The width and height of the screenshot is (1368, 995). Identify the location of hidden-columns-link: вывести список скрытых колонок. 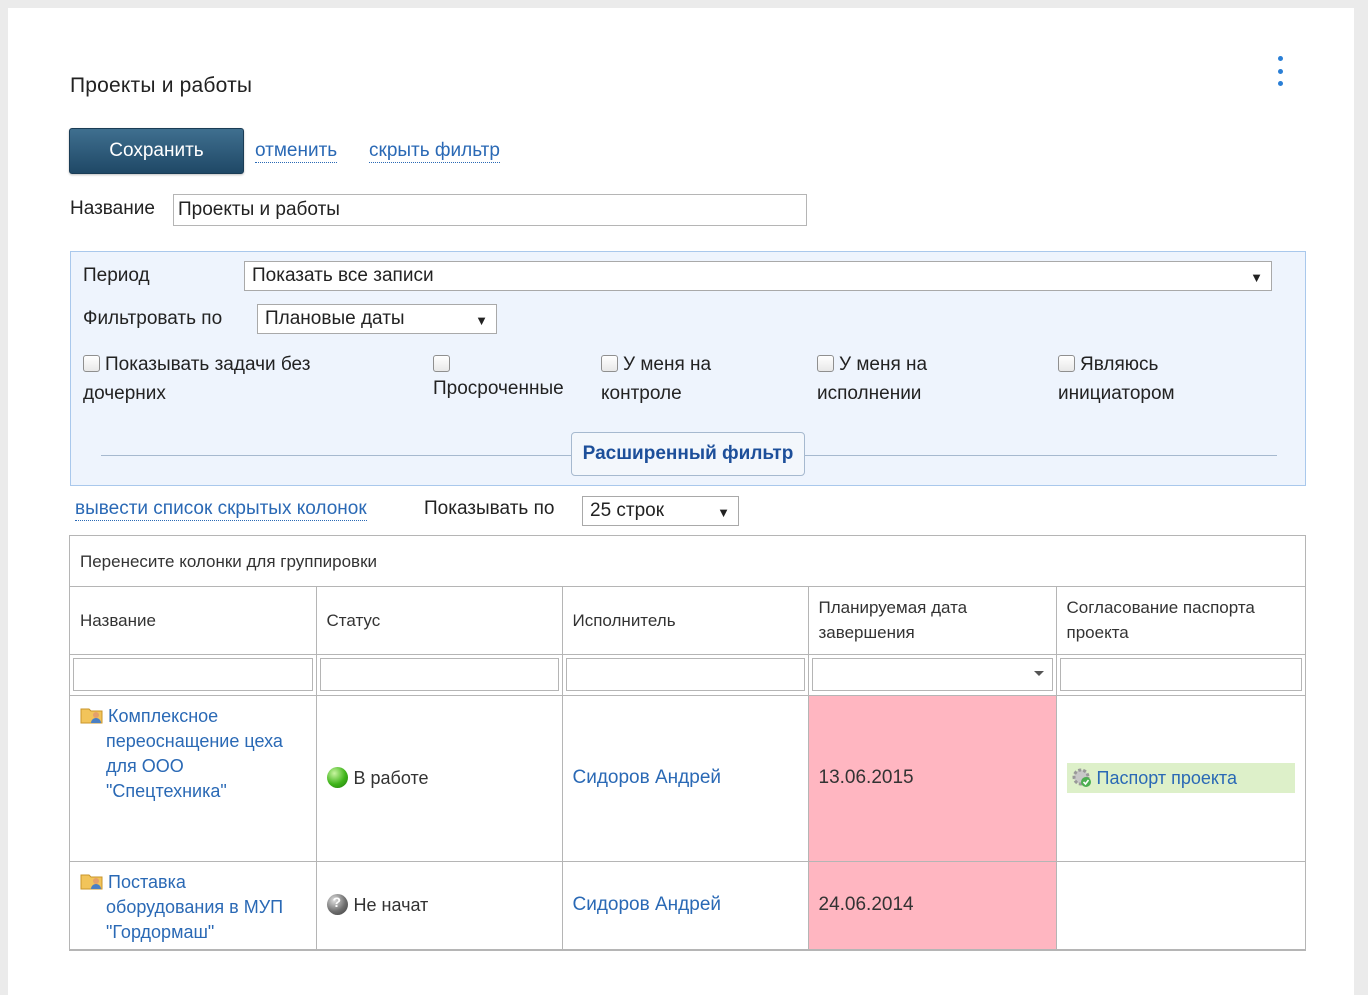
(221, 509).